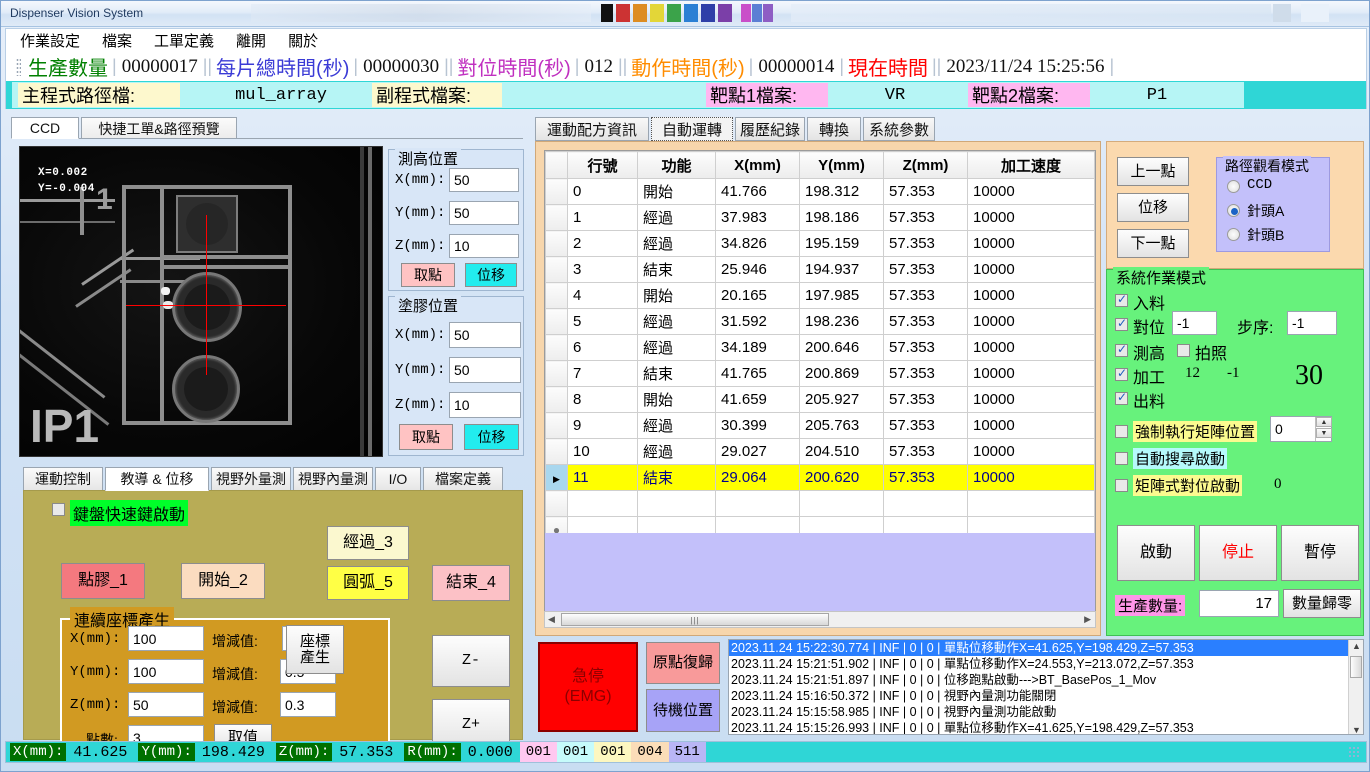  What do you see at coordinates (1322, 603) in the screenshot?
I see `reset-count-button: 數量歸零` at bounding box center [1322, 603].